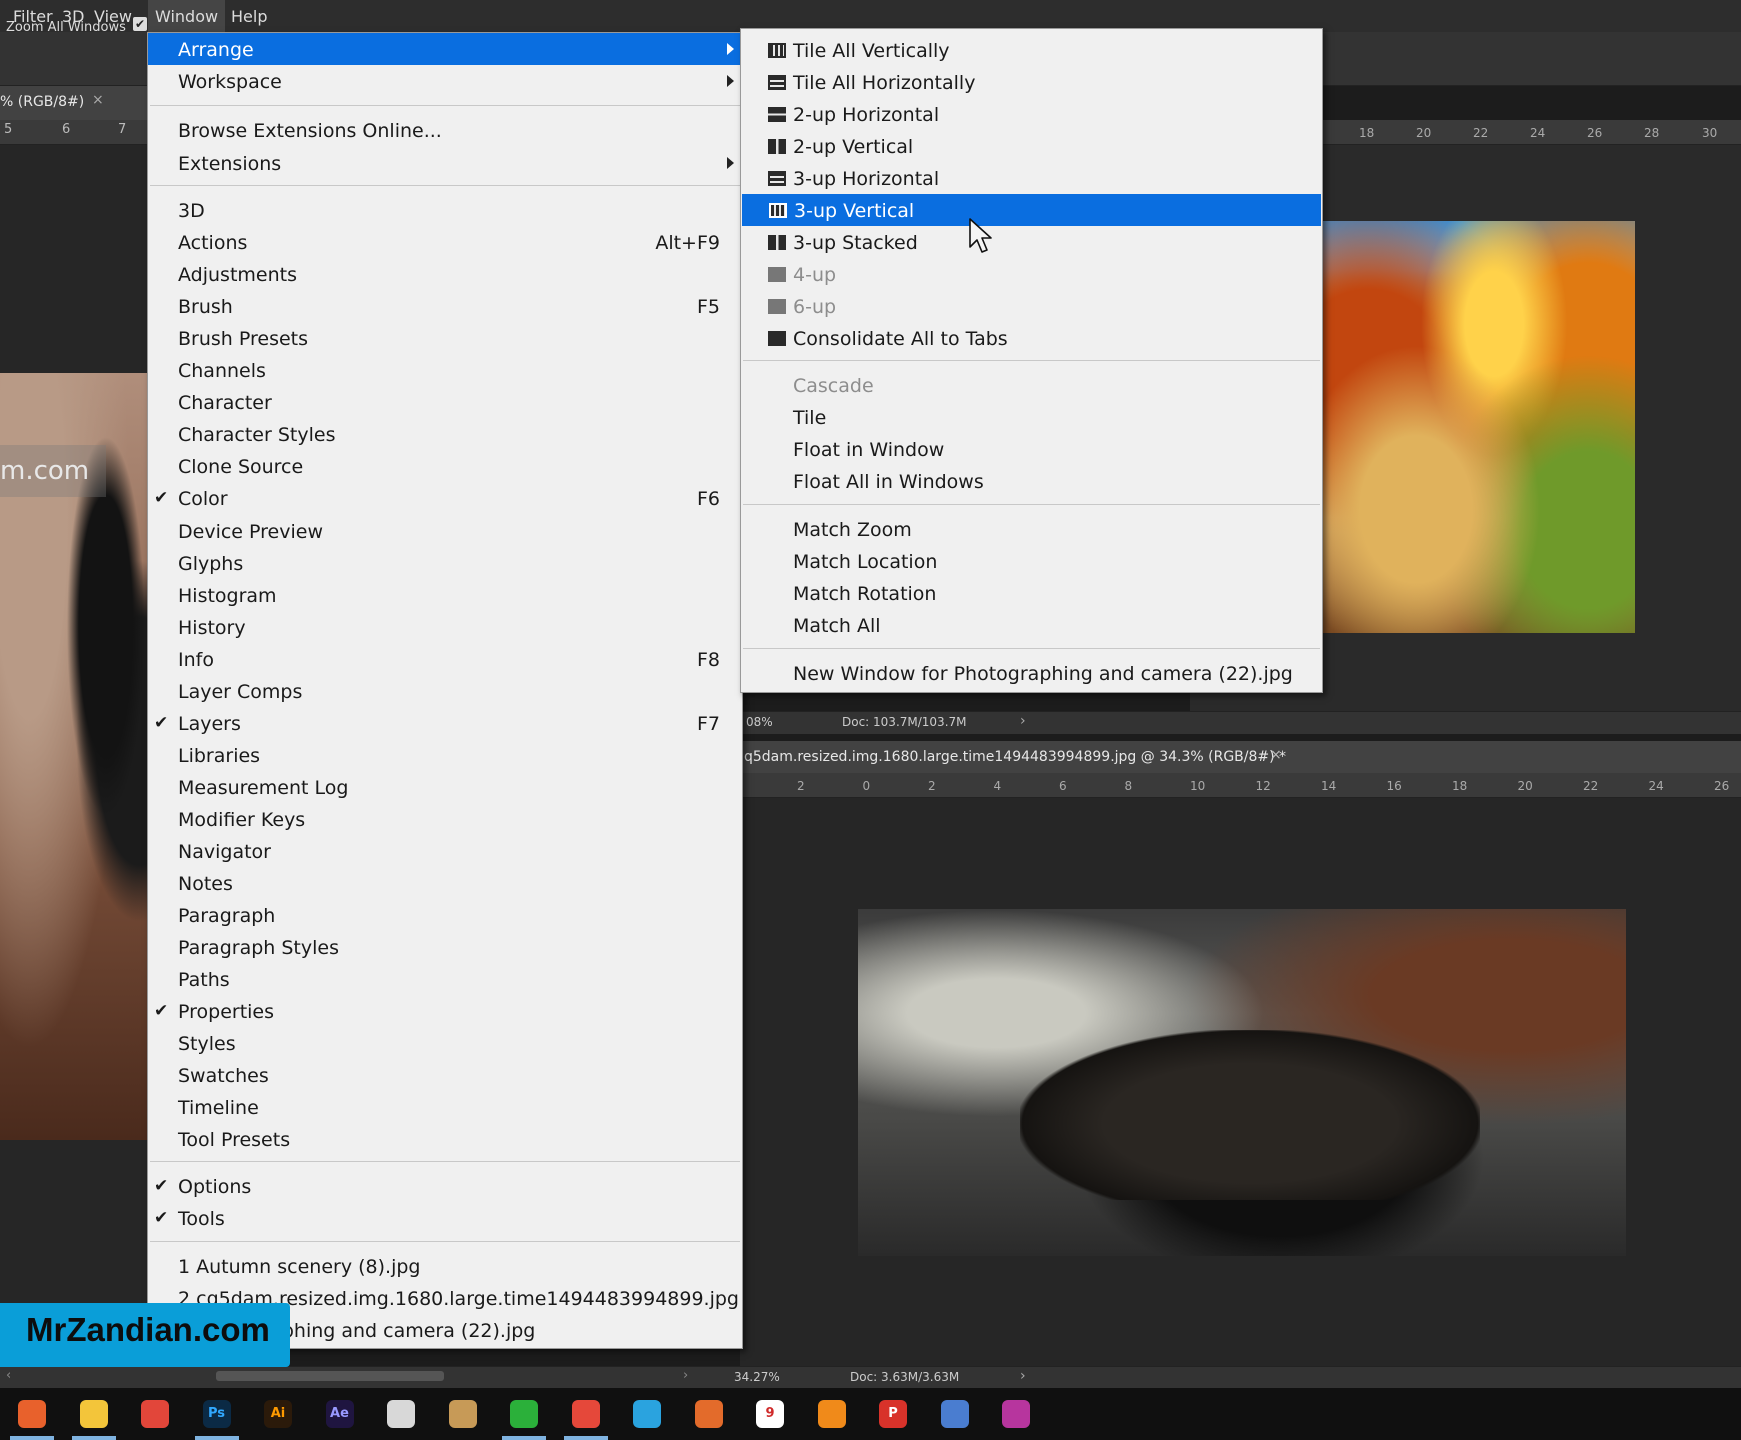 This screenshot has height=1440, width=1741. I want to click on three-up-horizontal-icon, so click(777, 179).